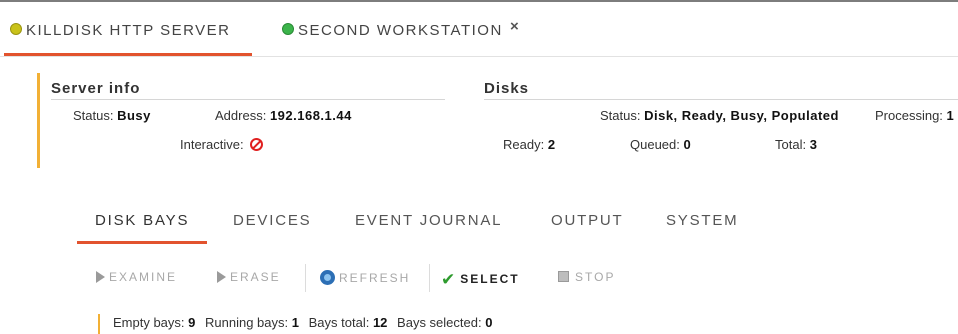 Image resolution: width=958 pixels, height=334 pixels. What do you see at coordinates (428, 228) in the screenshot?
I see `tab-event-journal: EVENT JOURNAL` at bounding box center [428, 228].